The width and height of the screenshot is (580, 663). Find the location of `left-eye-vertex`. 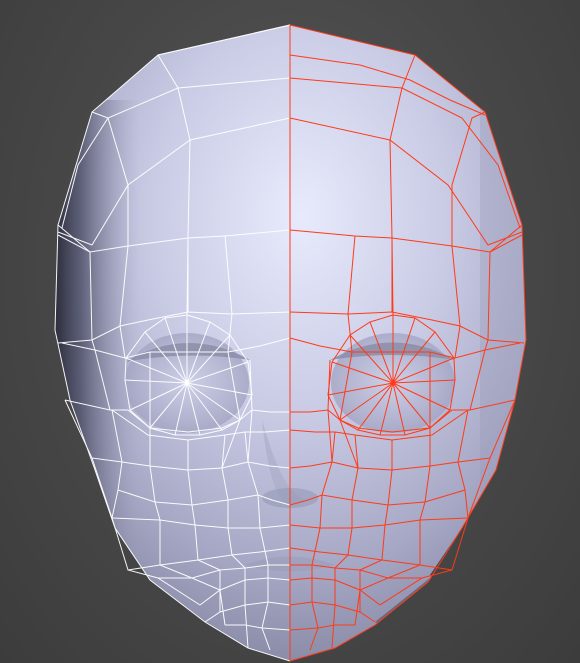

left-eye-vertex is located at coordinates (187, 383).